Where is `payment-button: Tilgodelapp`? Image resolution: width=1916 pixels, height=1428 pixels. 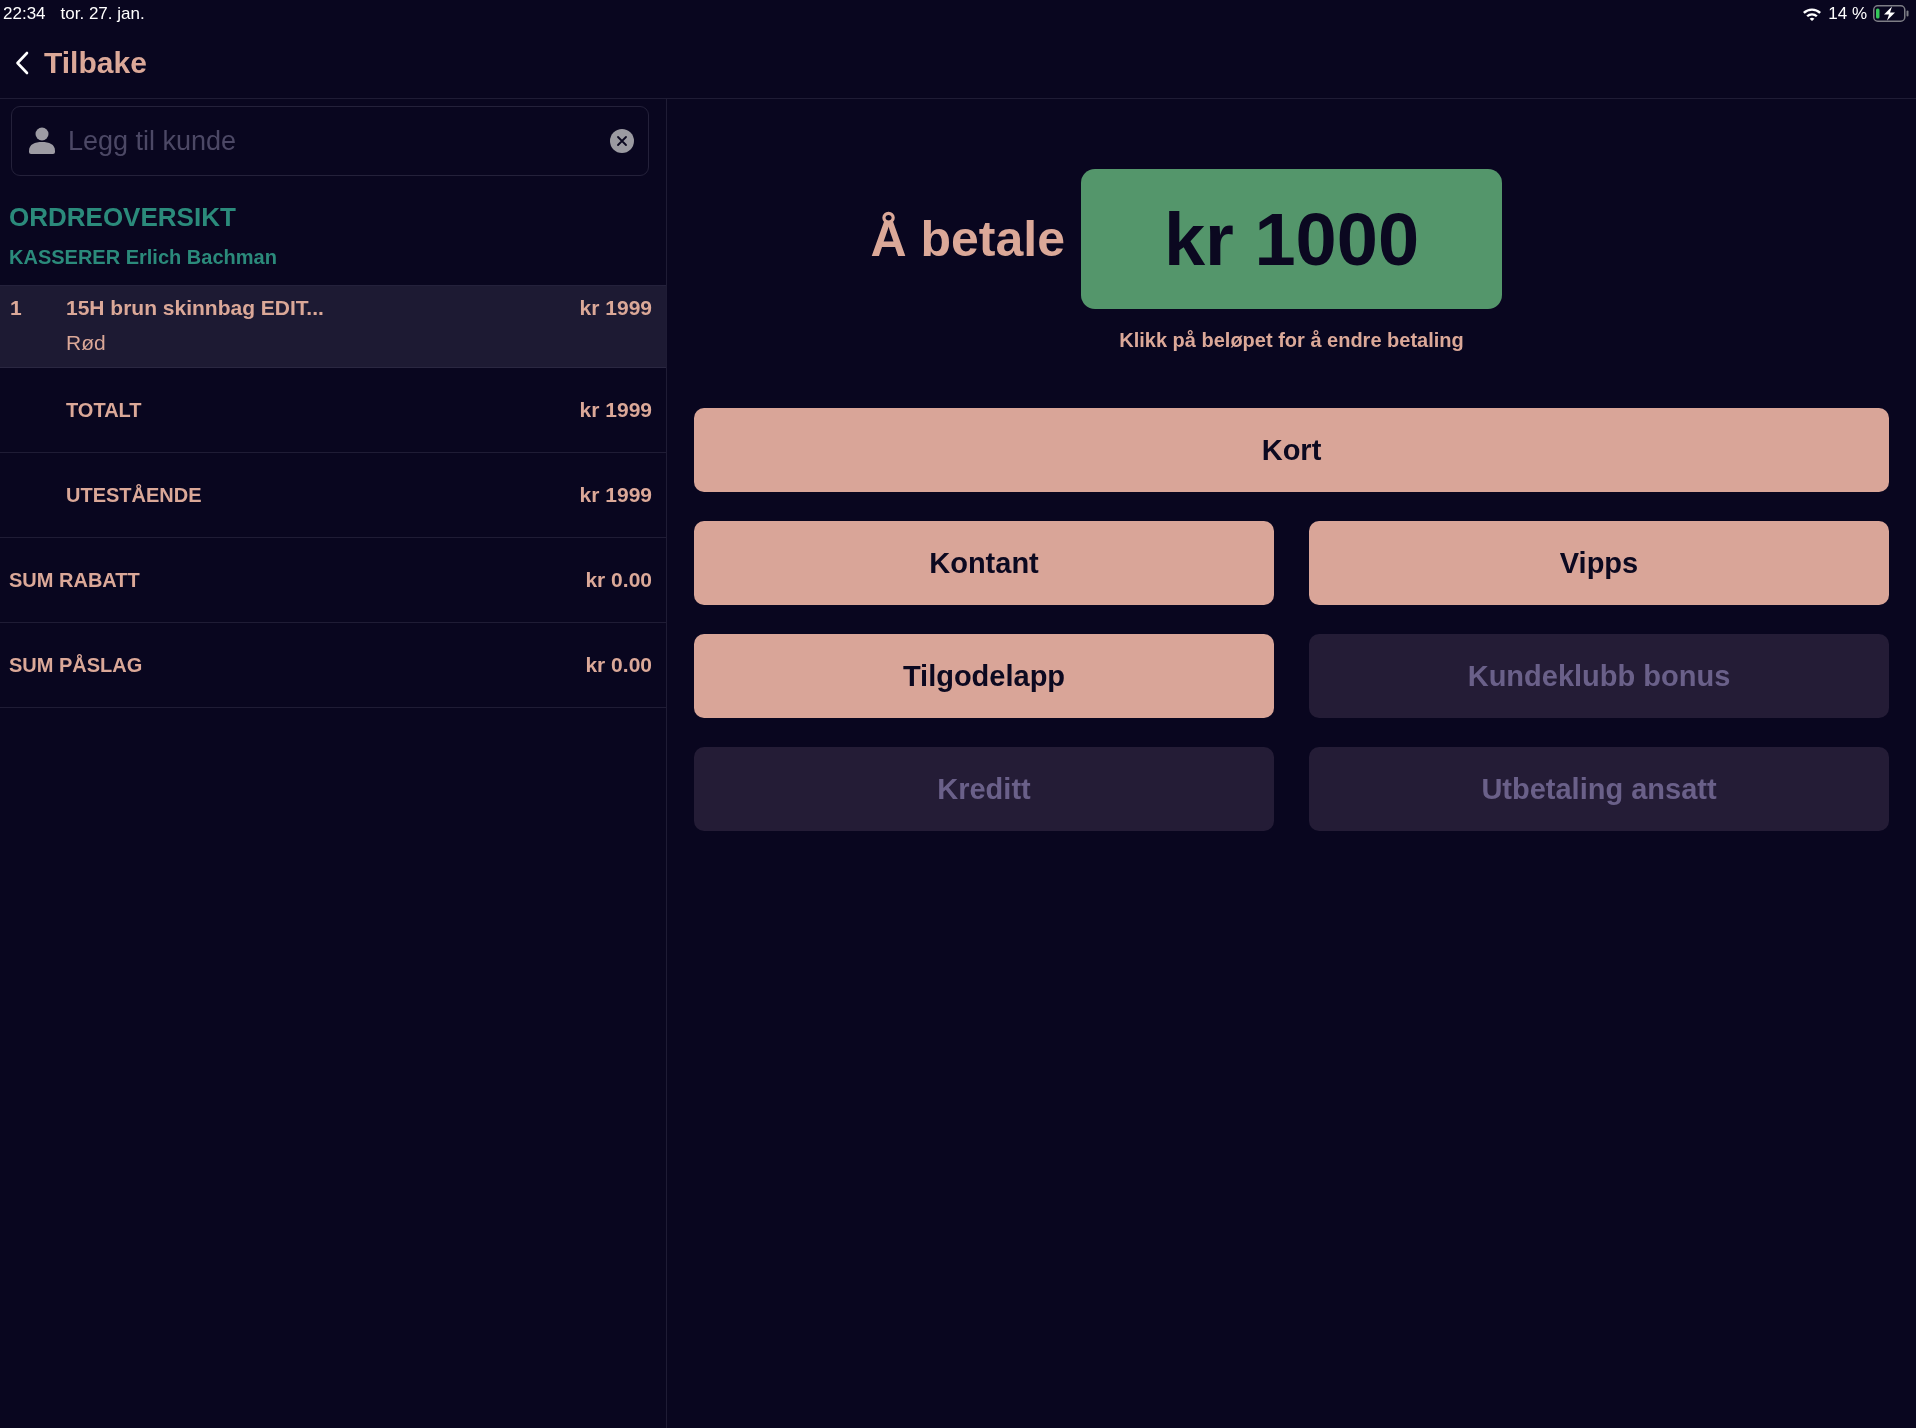
payment-button: Tilgodelapp is located at coordinates (984, 676).